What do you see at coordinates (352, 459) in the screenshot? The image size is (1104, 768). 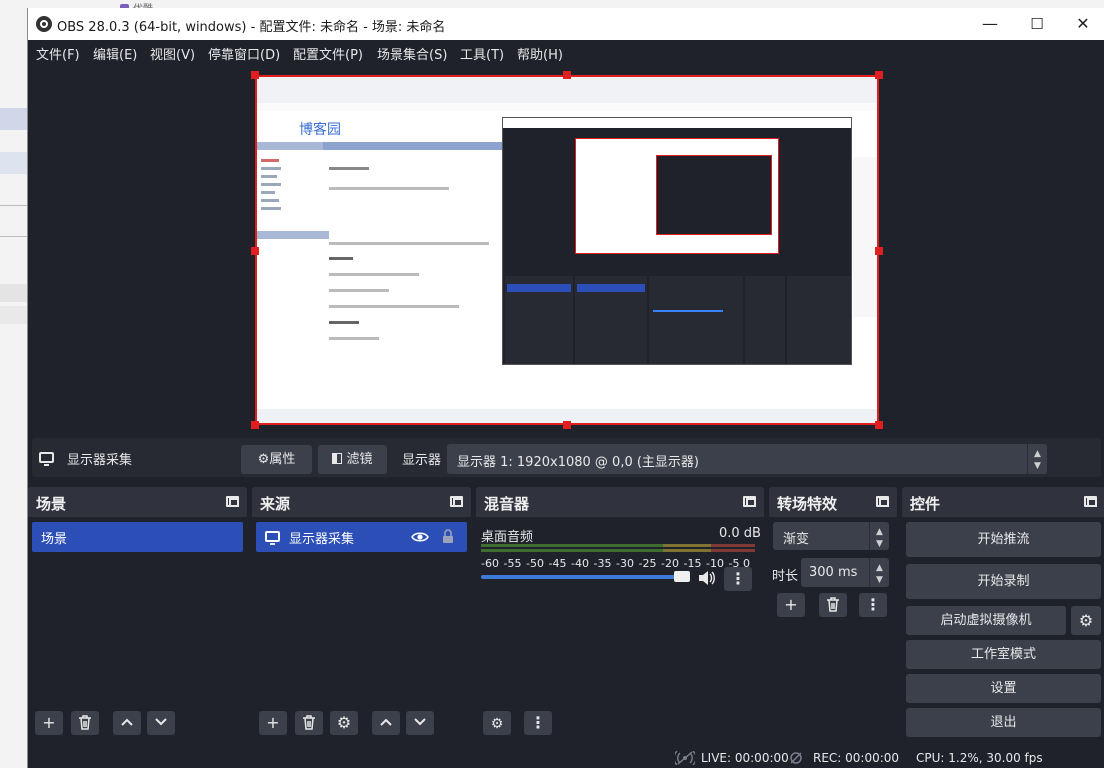 I see `filters-button: 滤镜` at bounding box center [352, 459].